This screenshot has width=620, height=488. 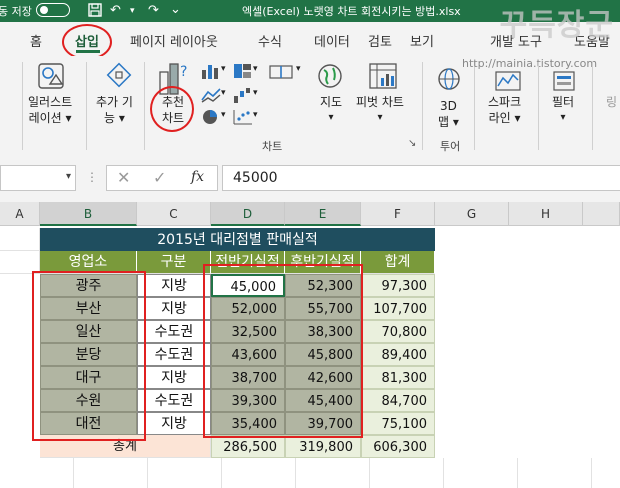 I want to click on 3d-map-icon, so click(x=449, y=79).